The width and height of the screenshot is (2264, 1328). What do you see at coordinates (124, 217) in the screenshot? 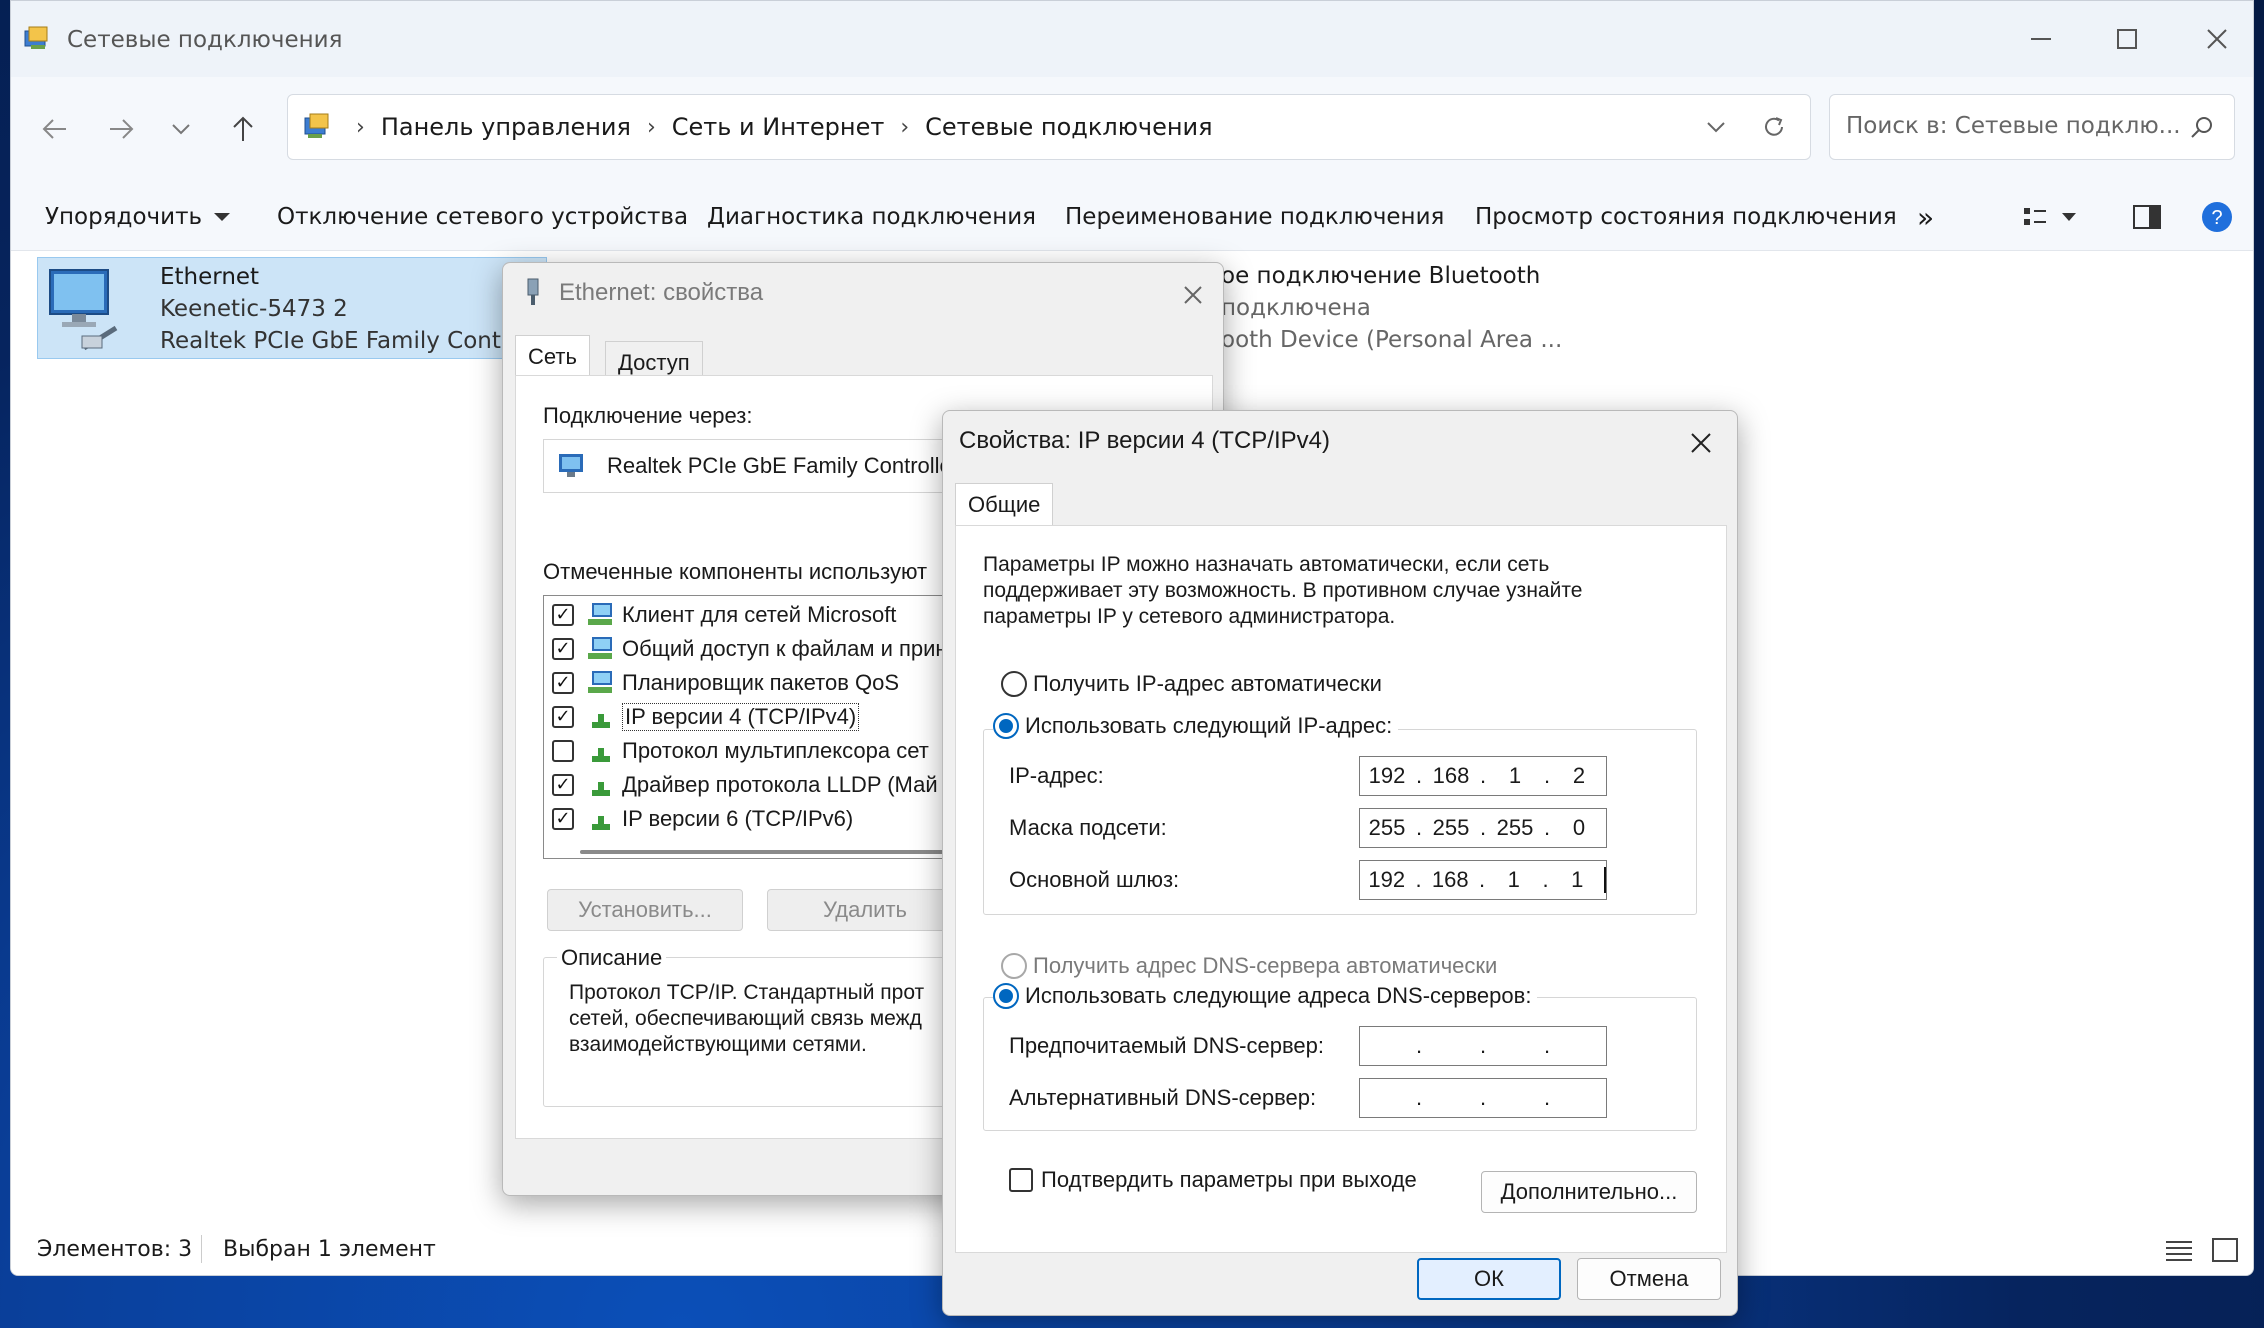
I see `organize-label: Упорядочить` at bounding box center [124, 217].